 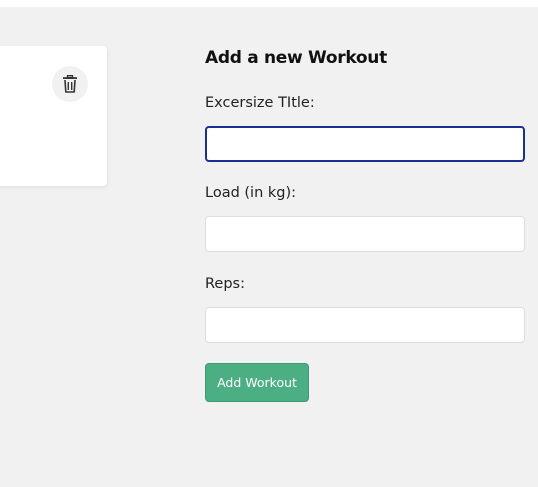 What do you see at coordinates (251, 193) in the screenshot?
I see `load-label: Load (in kg):` at bounding box center [251, 193].